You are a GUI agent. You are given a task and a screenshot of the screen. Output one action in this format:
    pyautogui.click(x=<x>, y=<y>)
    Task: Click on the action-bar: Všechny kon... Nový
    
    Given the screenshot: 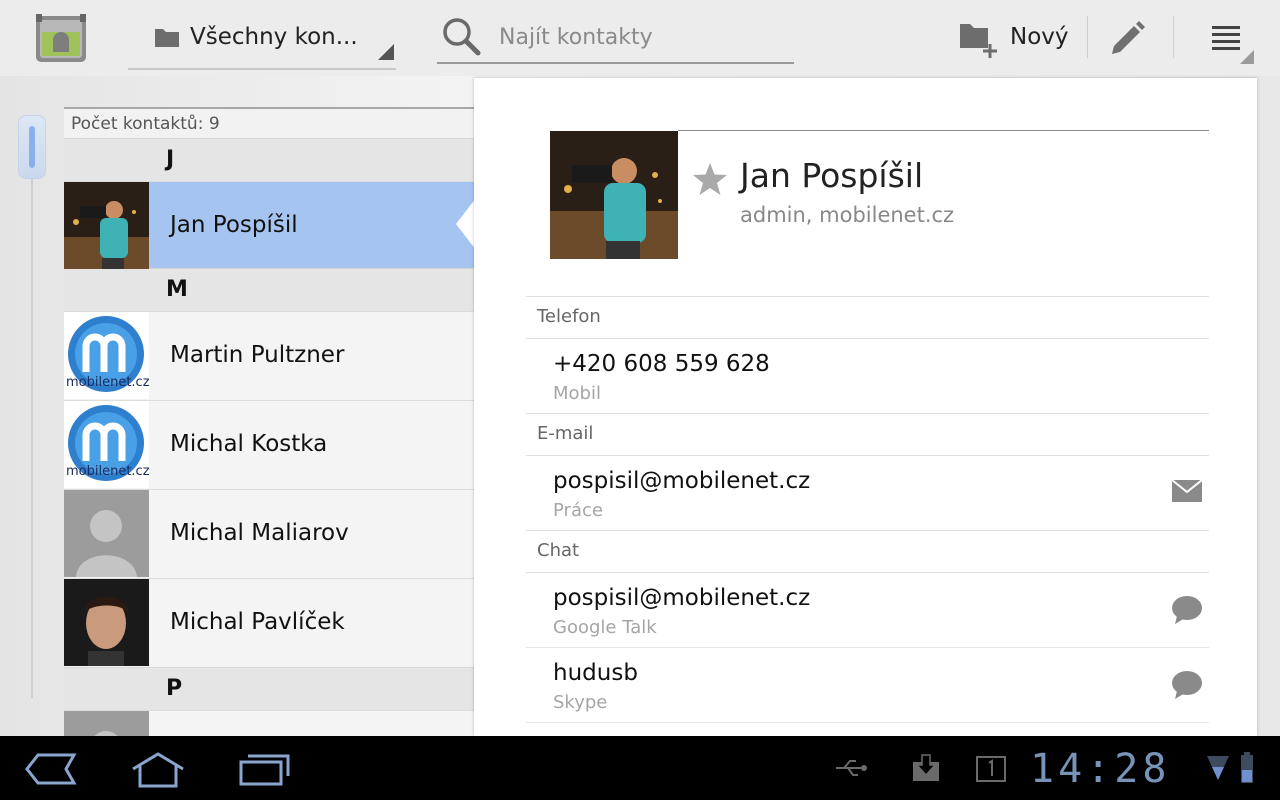 What is the action you would take?
    pyautogui.click(x=640, y=38)
    